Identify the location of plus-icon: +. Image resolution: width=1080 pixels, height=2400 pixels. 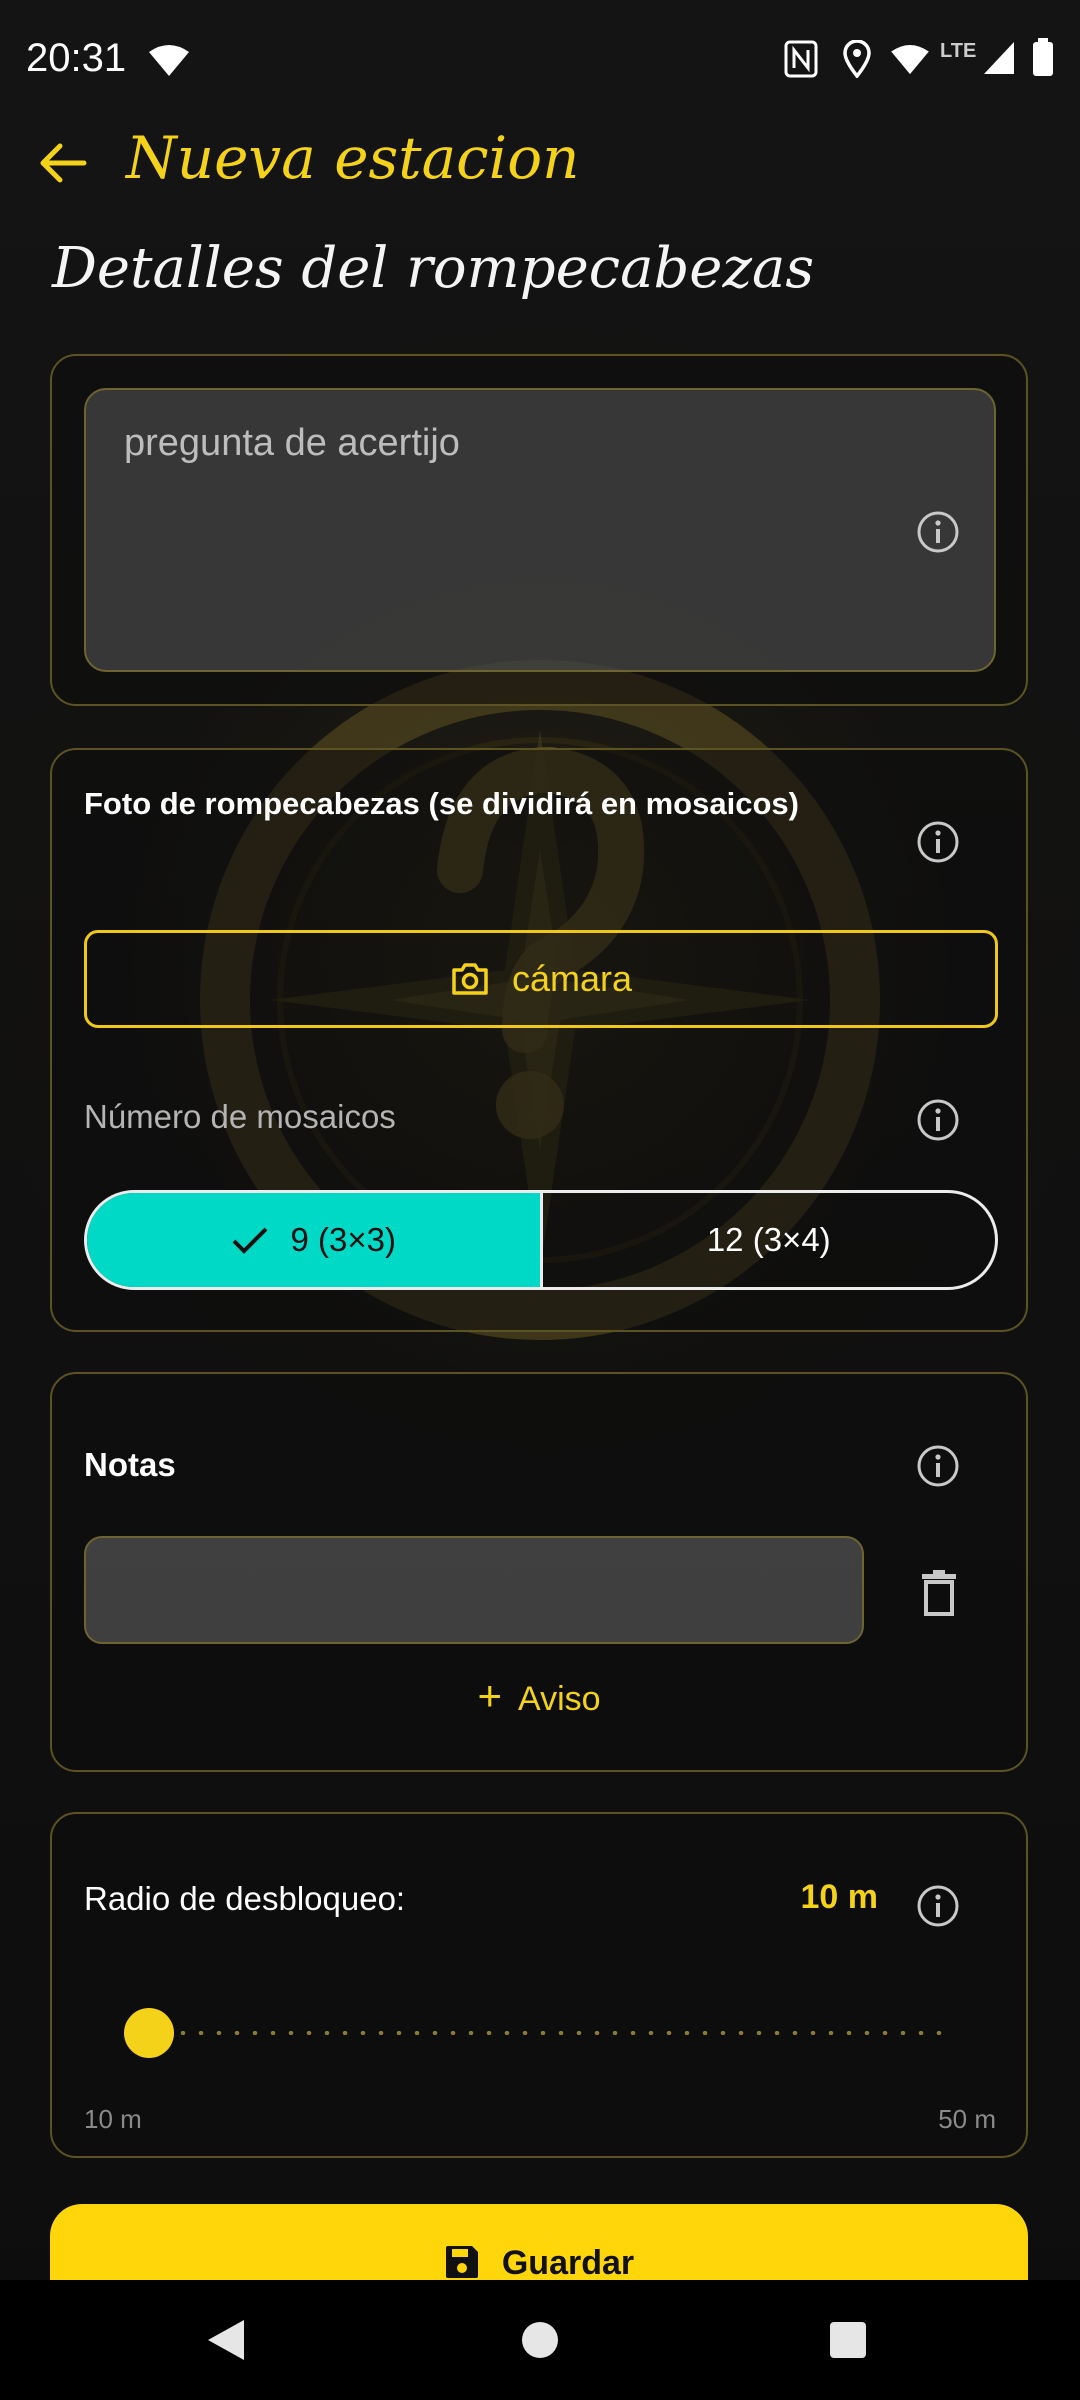
(489, 1695).